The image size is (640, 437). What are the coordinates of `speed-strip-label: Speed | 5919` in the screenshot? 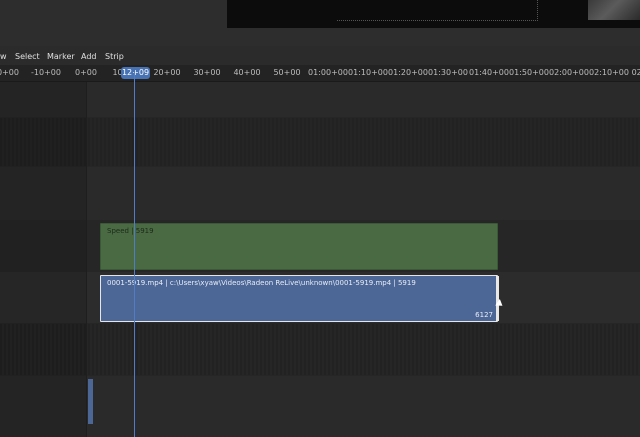 It's located at (130, 231).